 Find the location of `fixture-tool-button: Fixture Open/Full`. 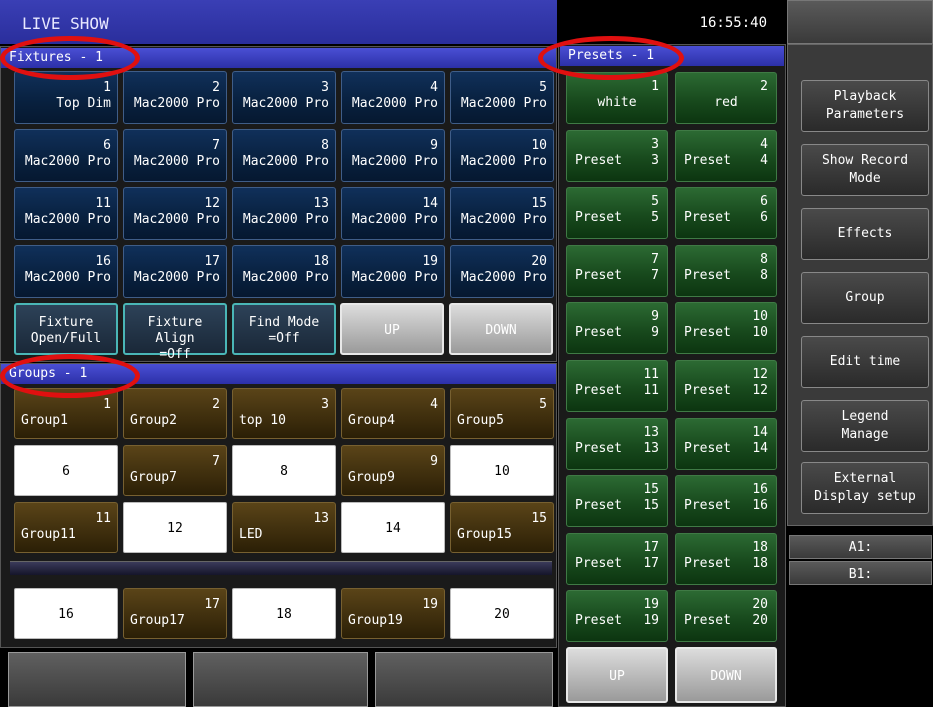

fixture-tool-button: Fixture Open/Full is located at coordinates (66, 329).